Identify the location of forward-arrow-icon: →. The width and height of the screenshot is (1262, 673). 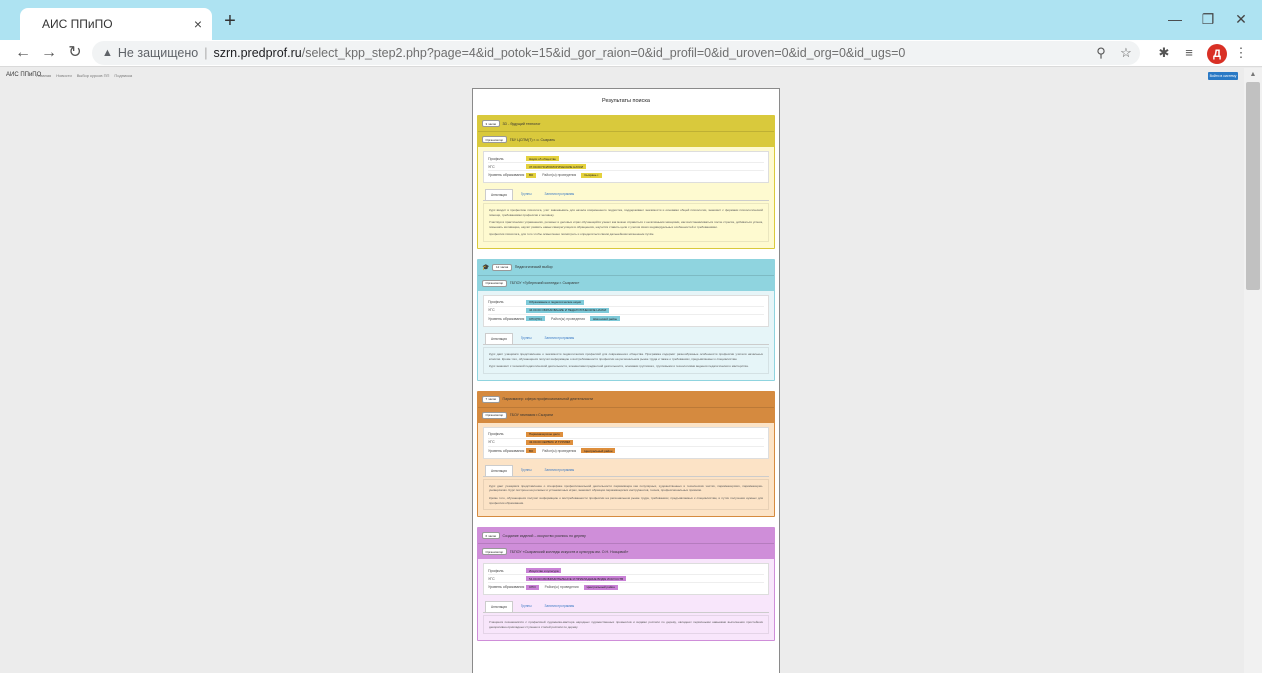
(49, 54).